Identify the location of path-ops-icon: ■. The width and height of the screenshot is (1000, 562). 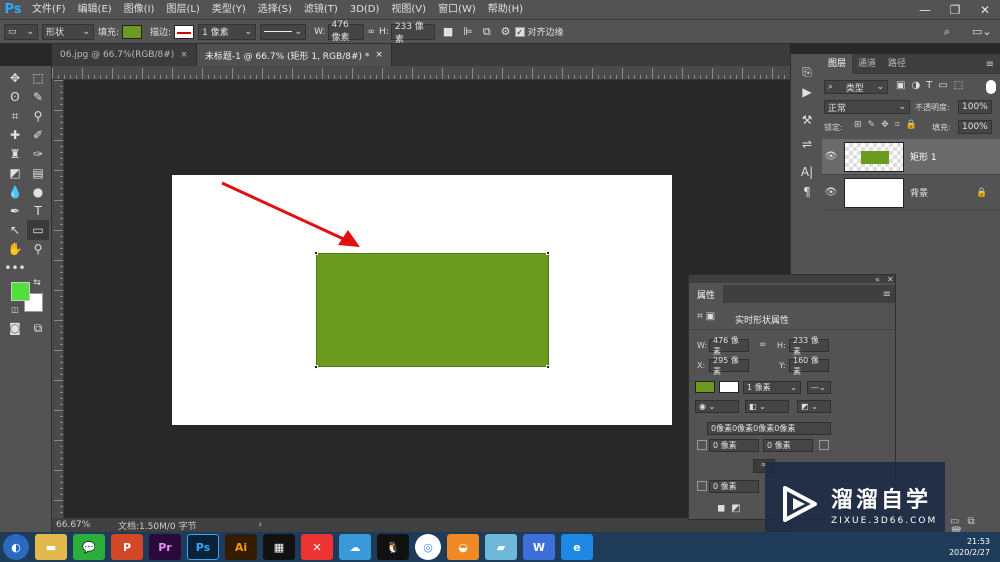
(448, 32).